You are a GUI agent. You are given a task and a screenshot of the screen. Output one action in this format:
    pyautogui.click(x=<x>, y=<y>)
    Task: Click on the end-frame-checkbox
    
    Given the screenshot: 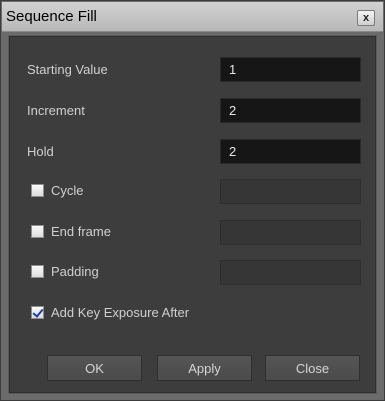 What is the action you would take?
    pyautogui.click(x=37, y=231)
    